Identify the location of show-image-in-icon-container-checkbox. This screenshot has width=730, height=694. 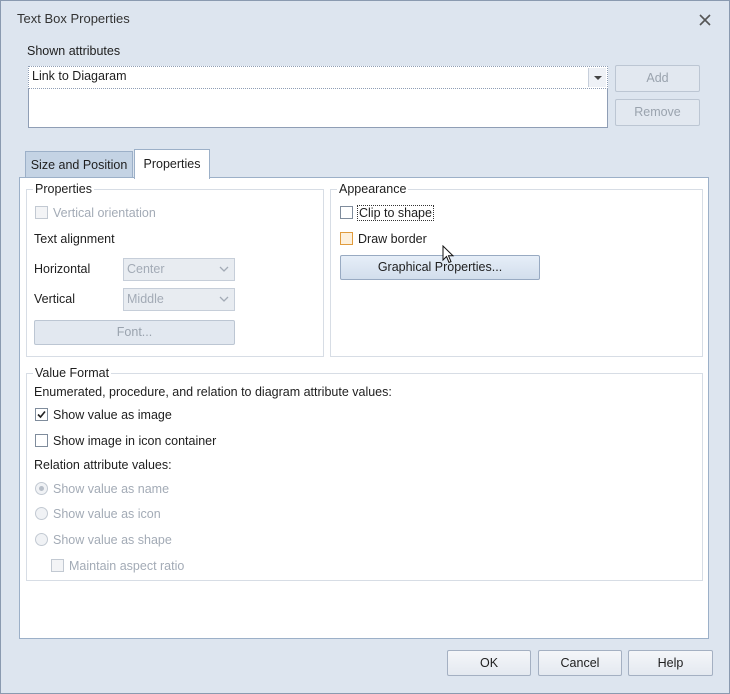
(41, 440).